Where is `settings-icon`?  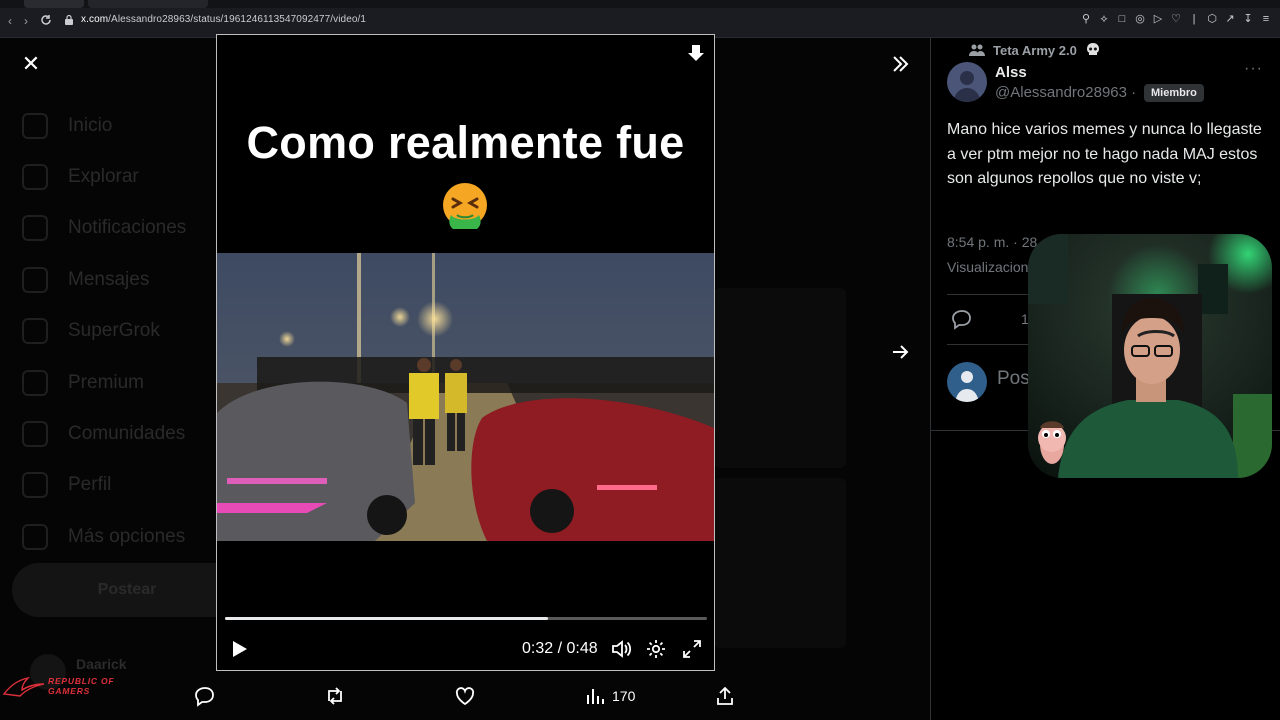 settings-icon is located at coordinates (656, 649).